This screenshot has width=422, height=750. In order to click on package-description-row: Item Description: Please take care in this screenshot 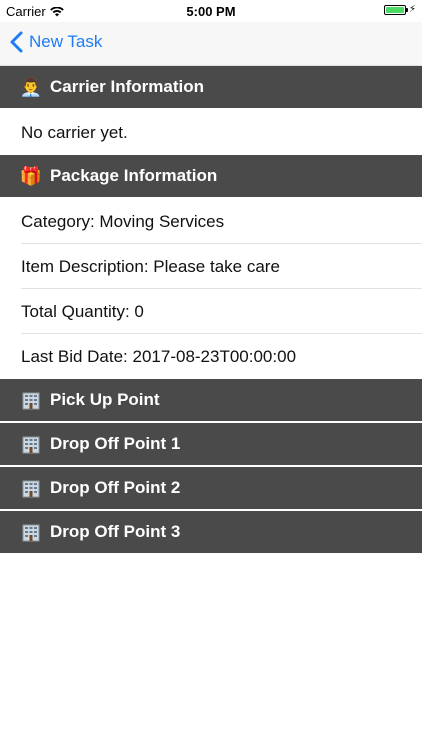, I will do `click(211, 266)`.